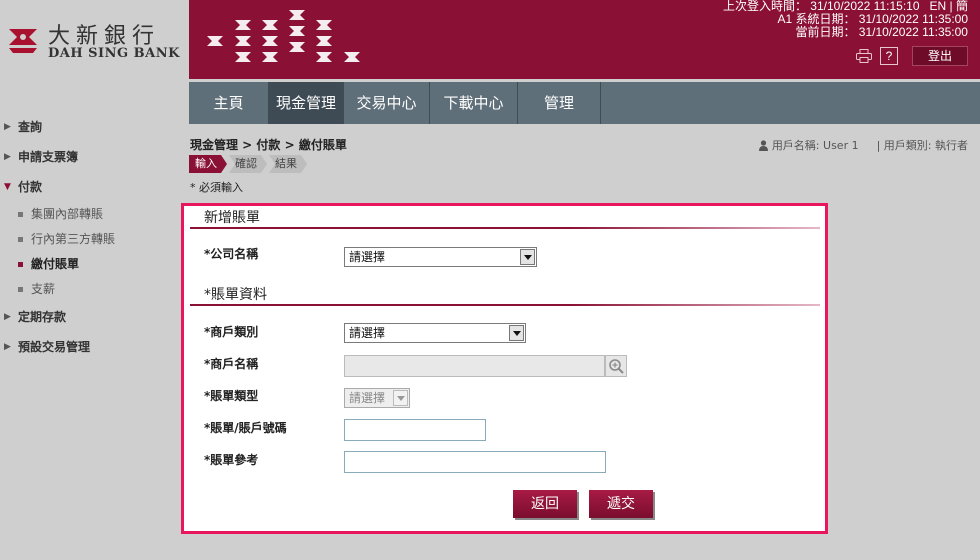 The image size is (980, 560). I want to click on user-name-text: 用戶名稱: User 1, so click(815, 145).